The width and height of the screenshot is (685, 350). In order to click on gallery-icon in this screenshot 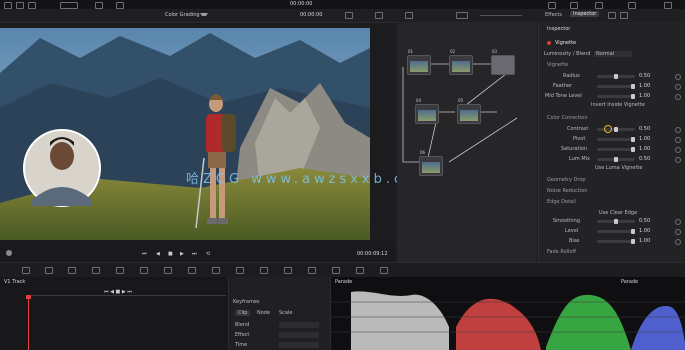, I will do `click(599, 5)`.